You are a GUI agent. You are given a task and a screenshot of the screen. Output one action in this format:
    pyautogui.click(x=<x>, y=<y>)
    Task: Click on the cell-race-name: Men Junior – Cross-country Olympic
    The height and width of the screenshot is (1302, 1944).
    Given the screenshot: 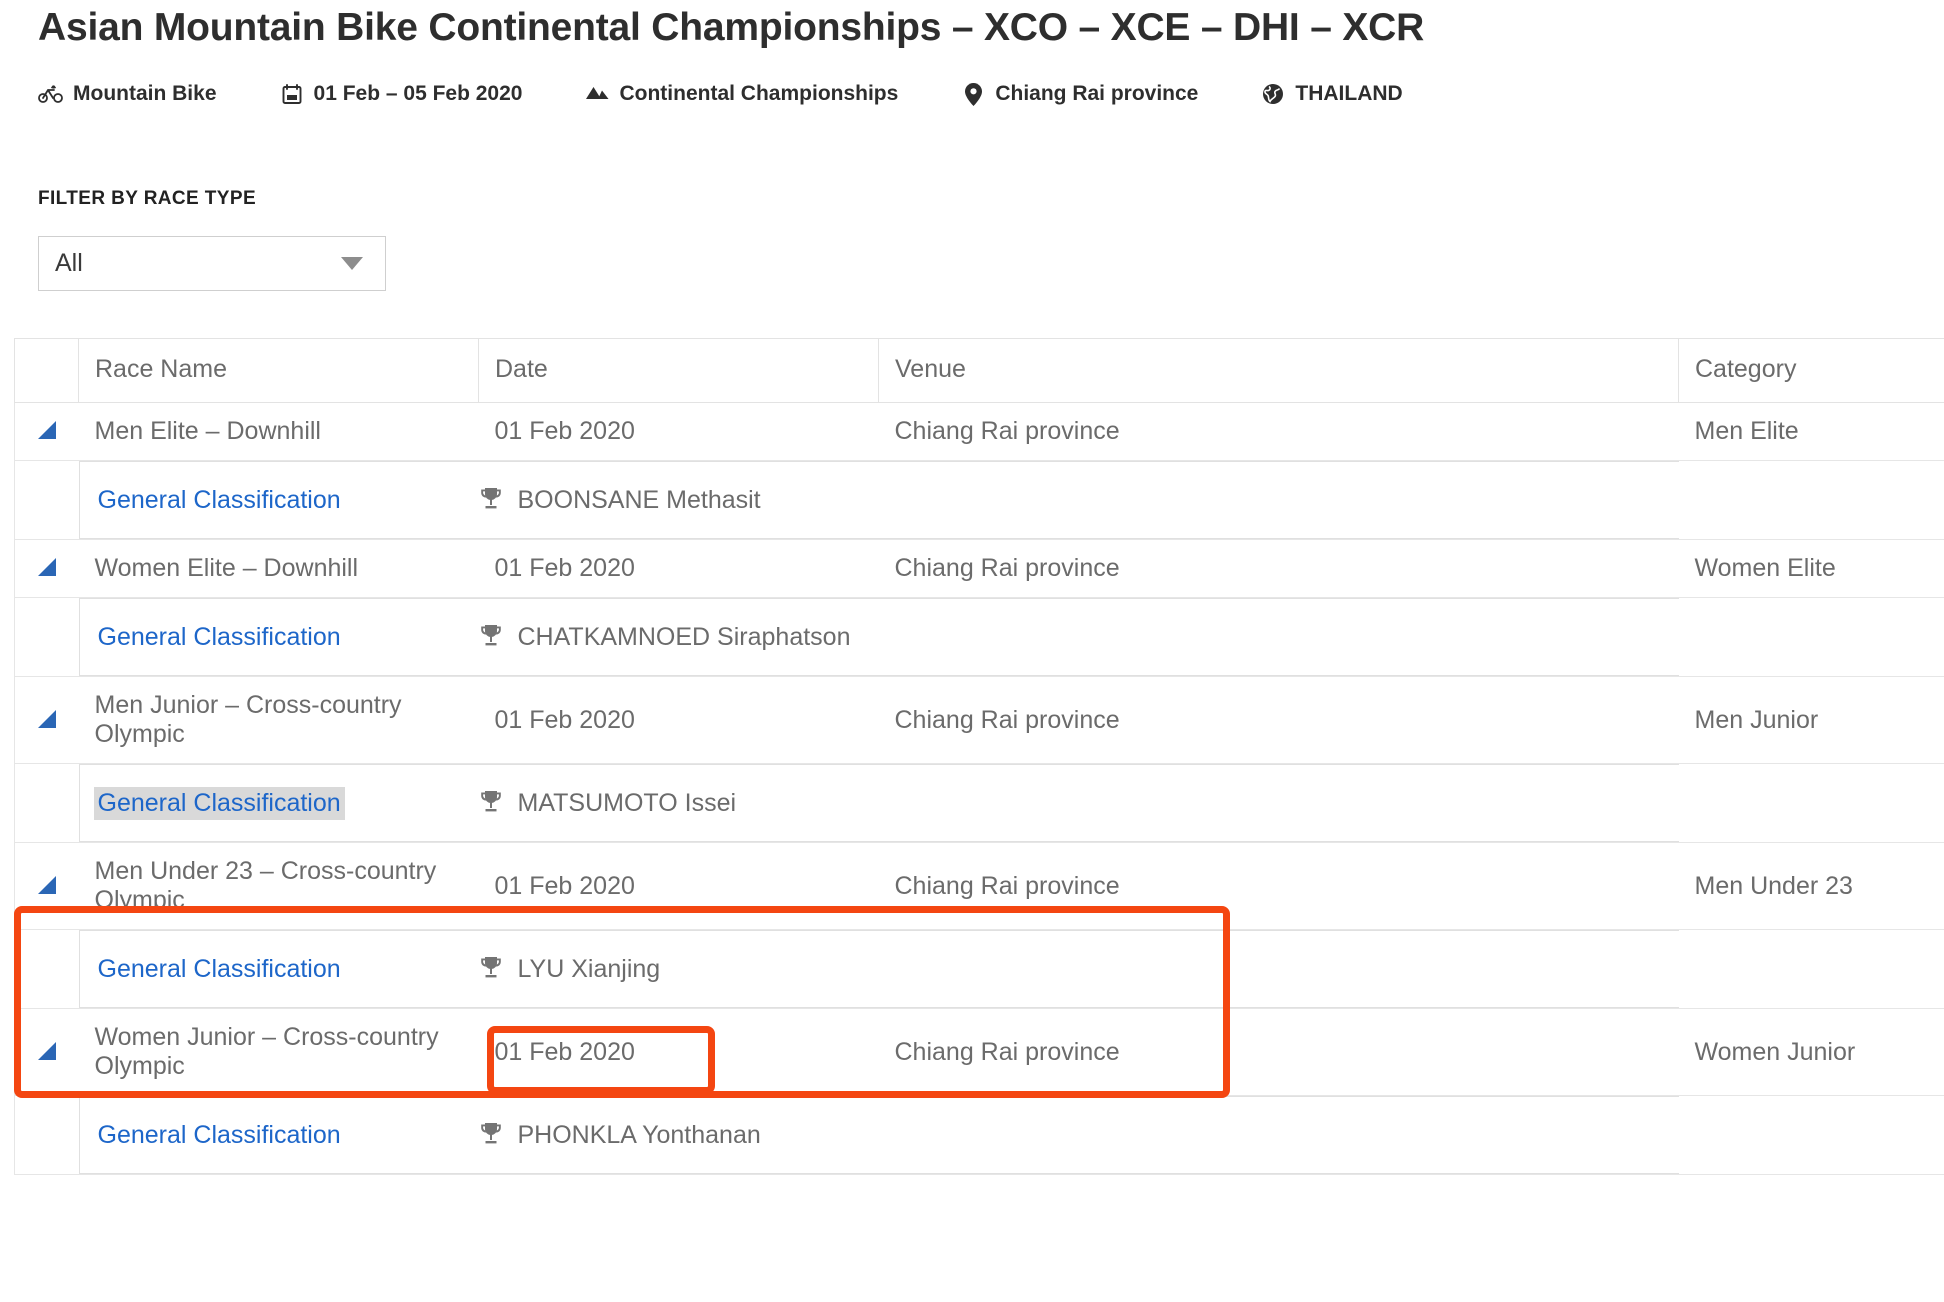 What is the action you would take?
    pyautogui.click(x=278, y=720)
    